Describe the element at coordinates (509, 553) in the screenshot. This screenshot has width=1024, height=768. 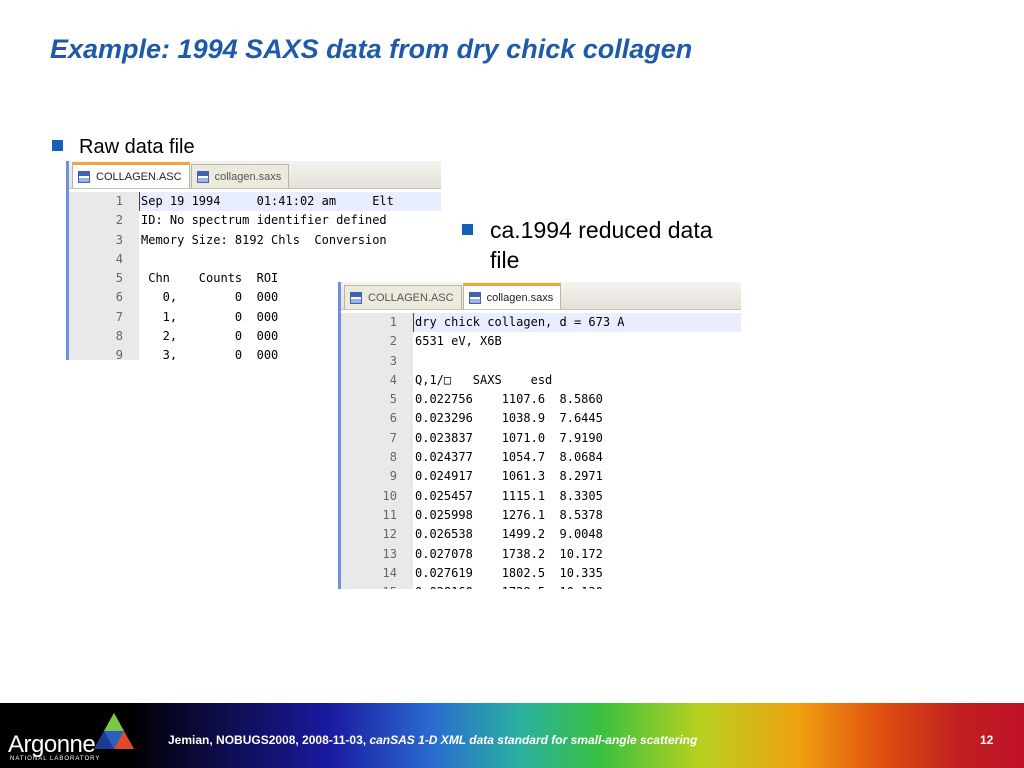
I see `code-line: 0.027078 1738.2 10.172` at that location.